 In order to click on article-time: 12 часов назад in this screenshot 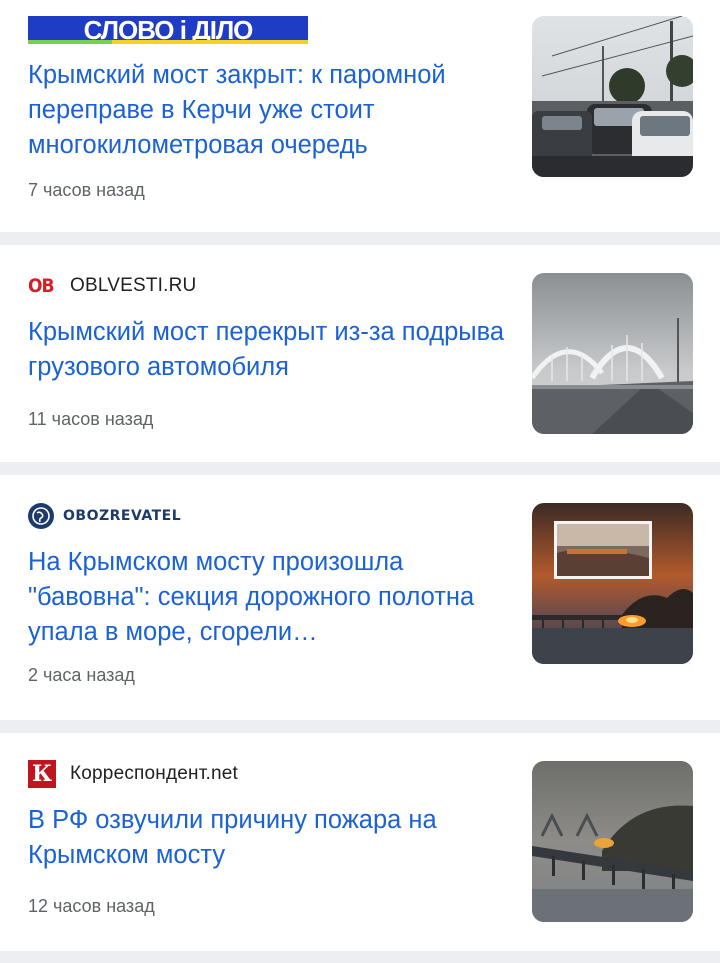, I will do `click(91, 906)`.